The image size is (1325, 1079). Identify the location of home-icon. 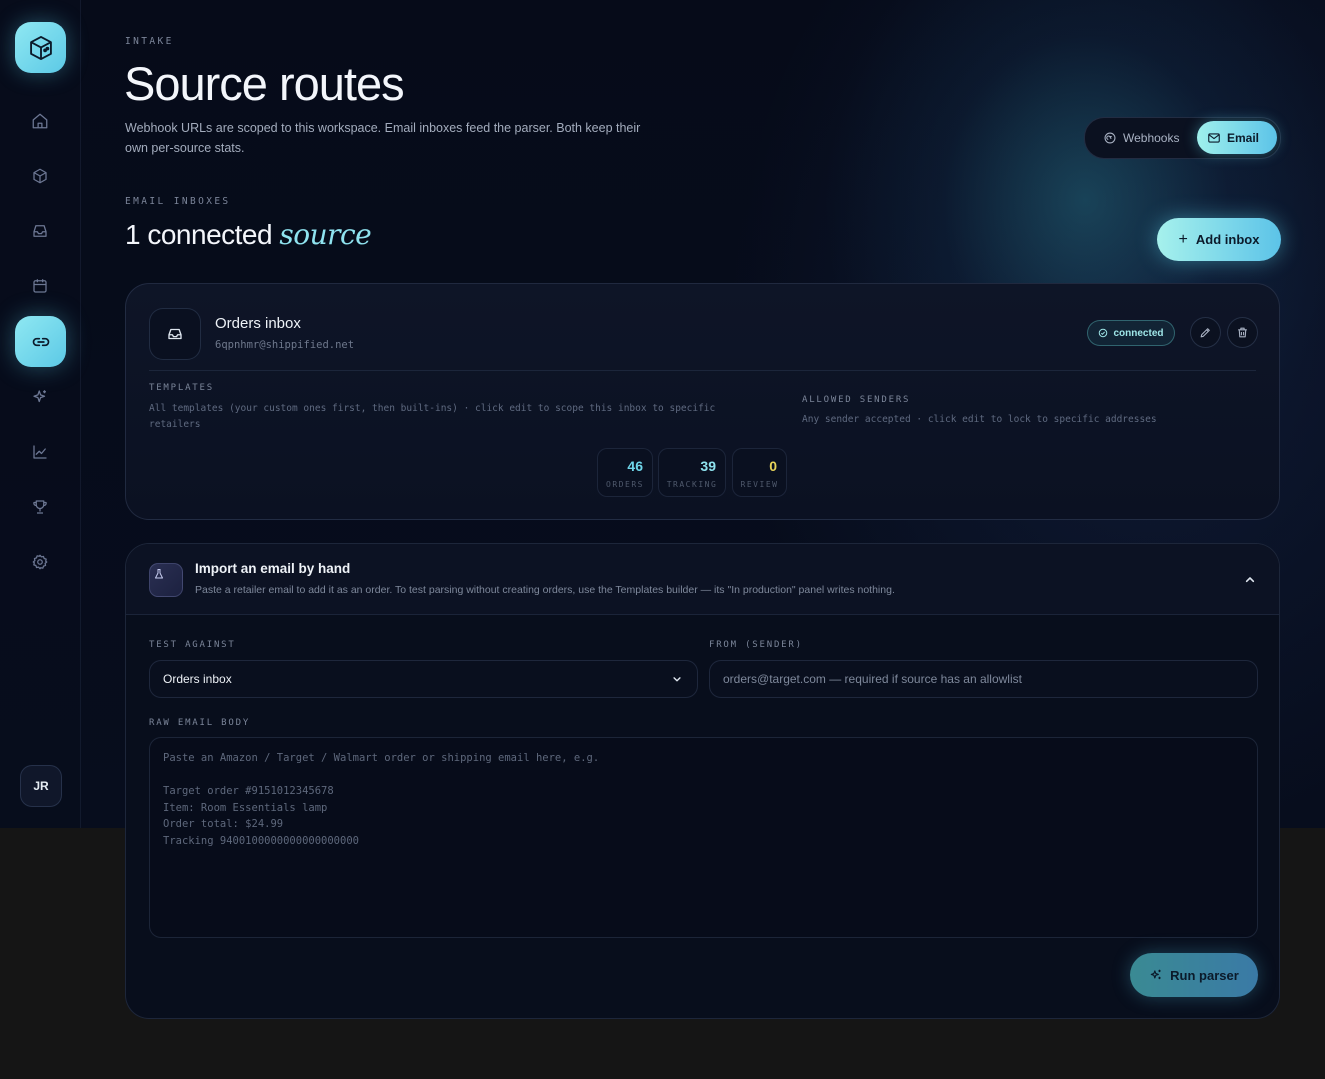
(40, 121).